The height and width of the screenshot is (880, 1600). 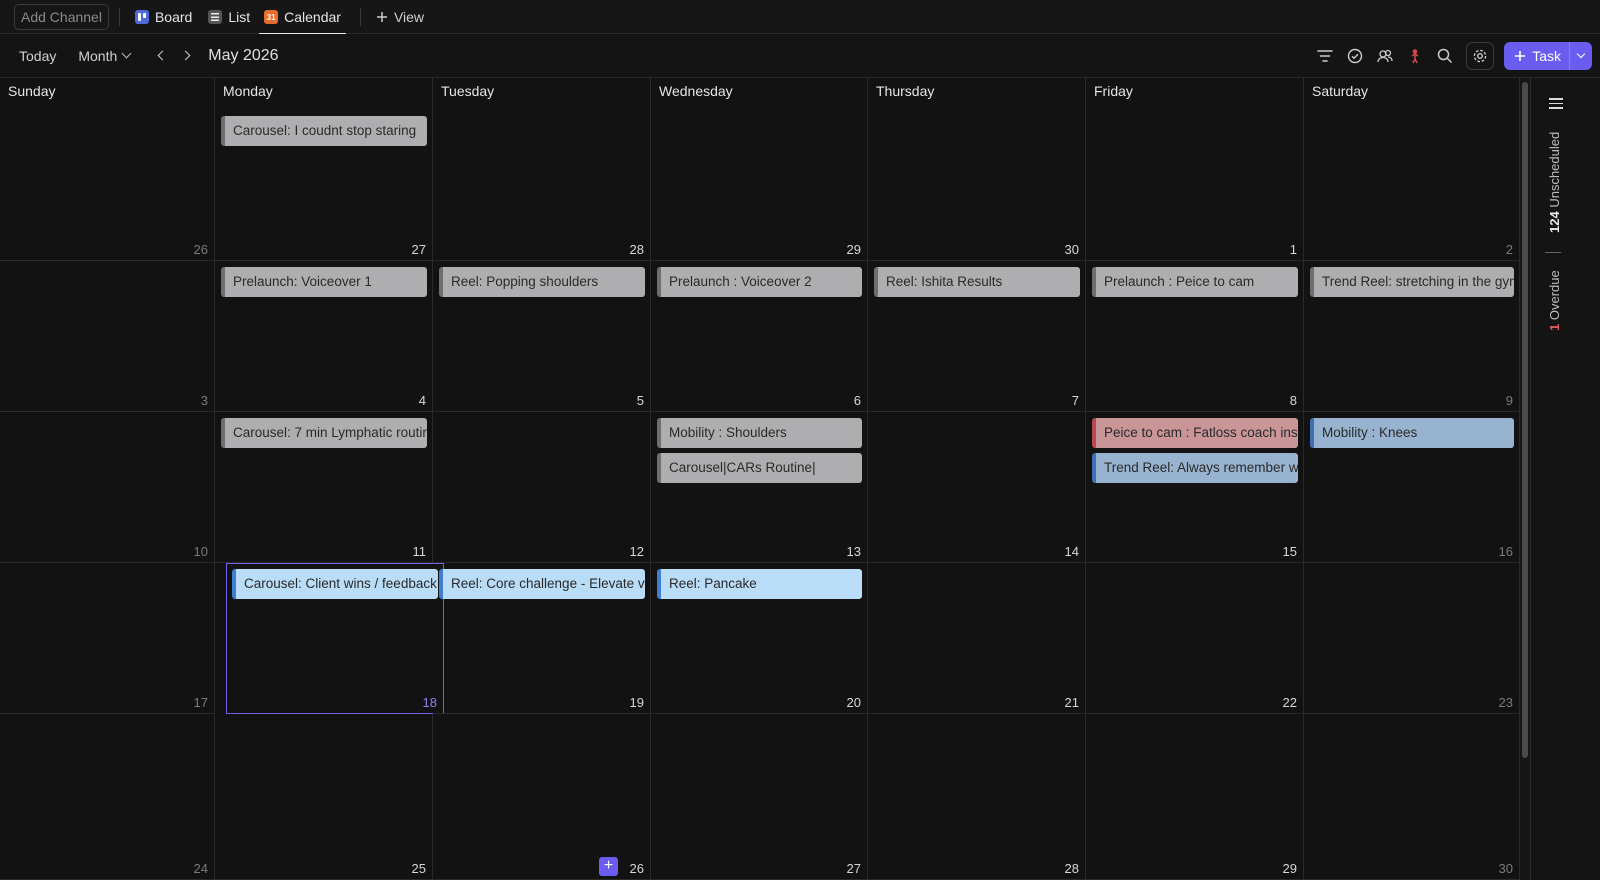 I want to click on tab-board: Board, so click(x=163, y=17).